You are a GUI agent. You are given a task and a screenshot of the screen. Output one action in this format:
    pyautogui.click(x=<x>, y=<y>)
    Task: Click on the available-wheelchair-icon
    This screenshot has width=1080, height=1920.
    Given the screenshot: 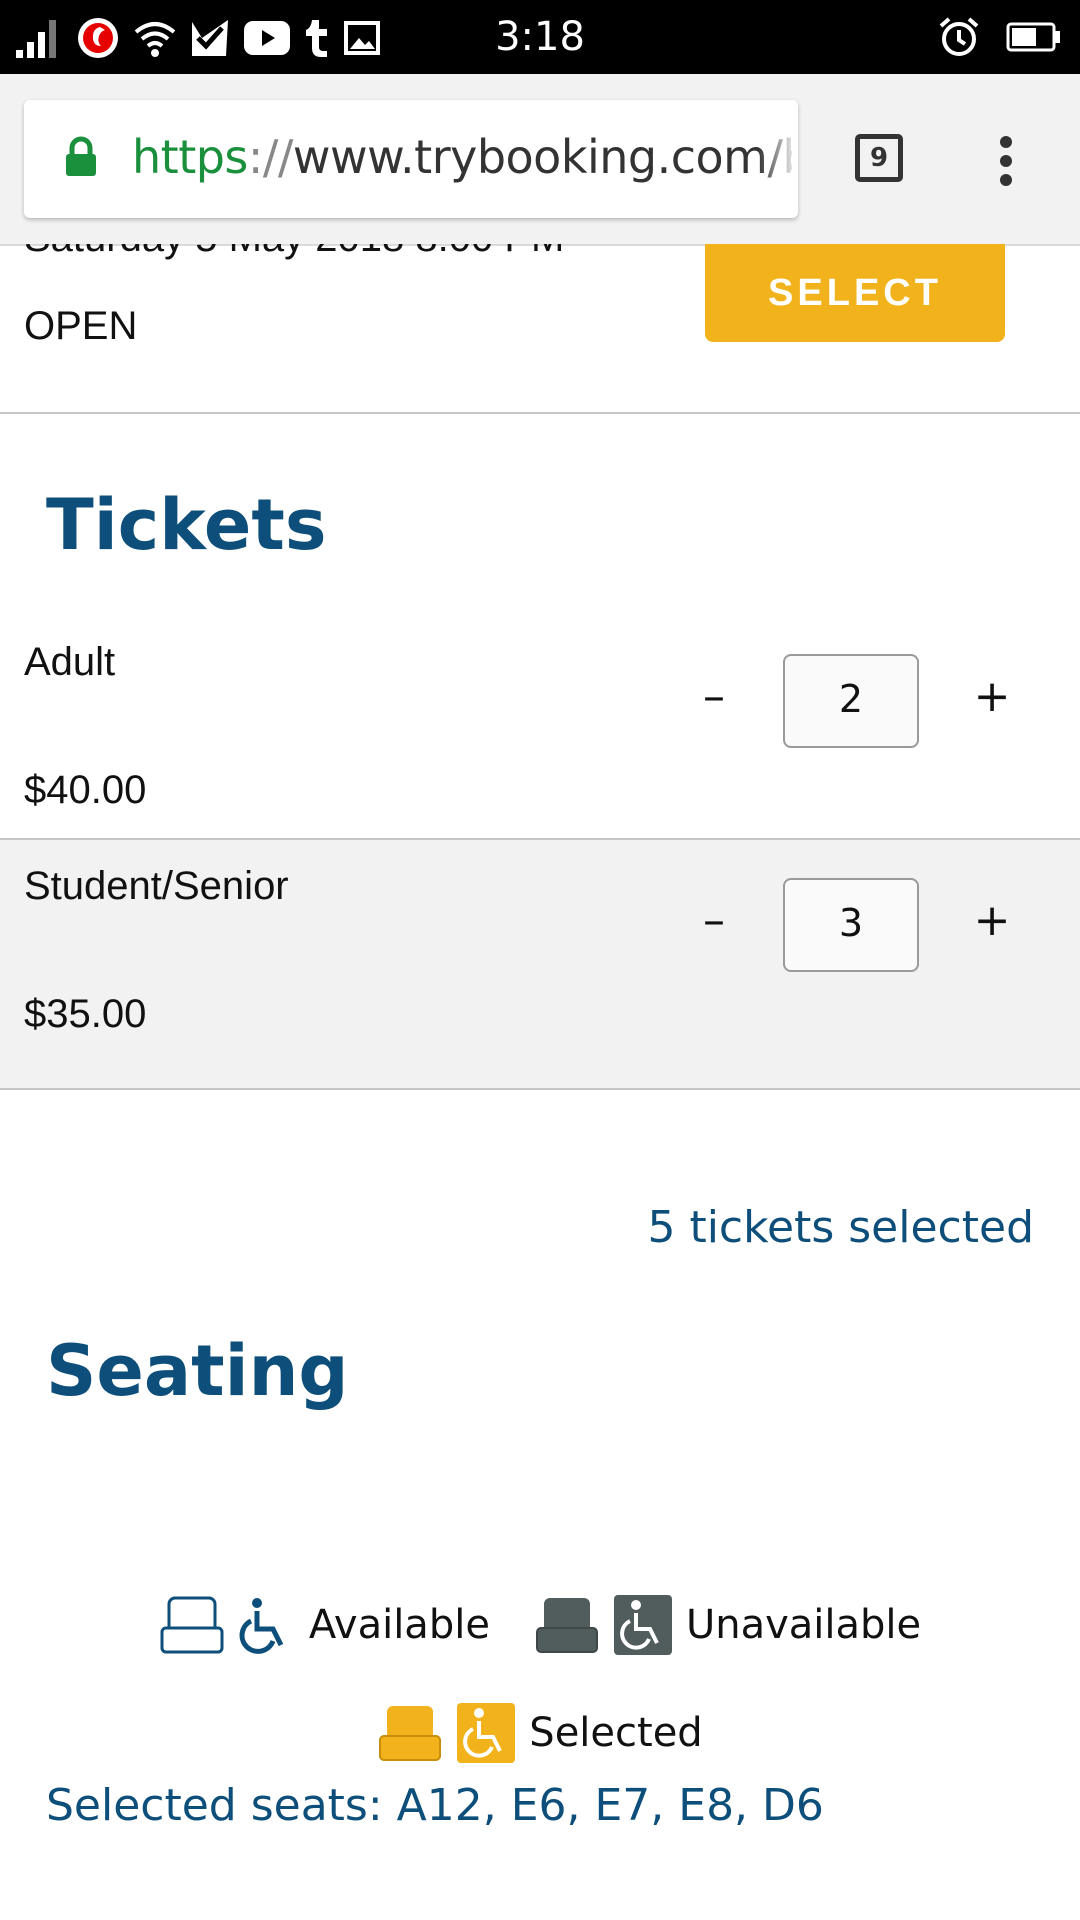 What is the action you would take?
    pyautogui.click(x=261, y=1626)
    